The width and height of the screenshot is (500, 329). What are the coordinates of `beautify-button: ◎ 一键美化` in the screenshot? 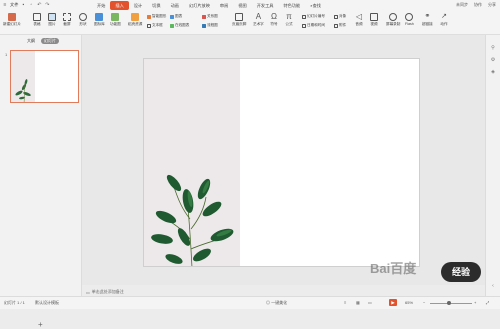 It's located at (276, 303).